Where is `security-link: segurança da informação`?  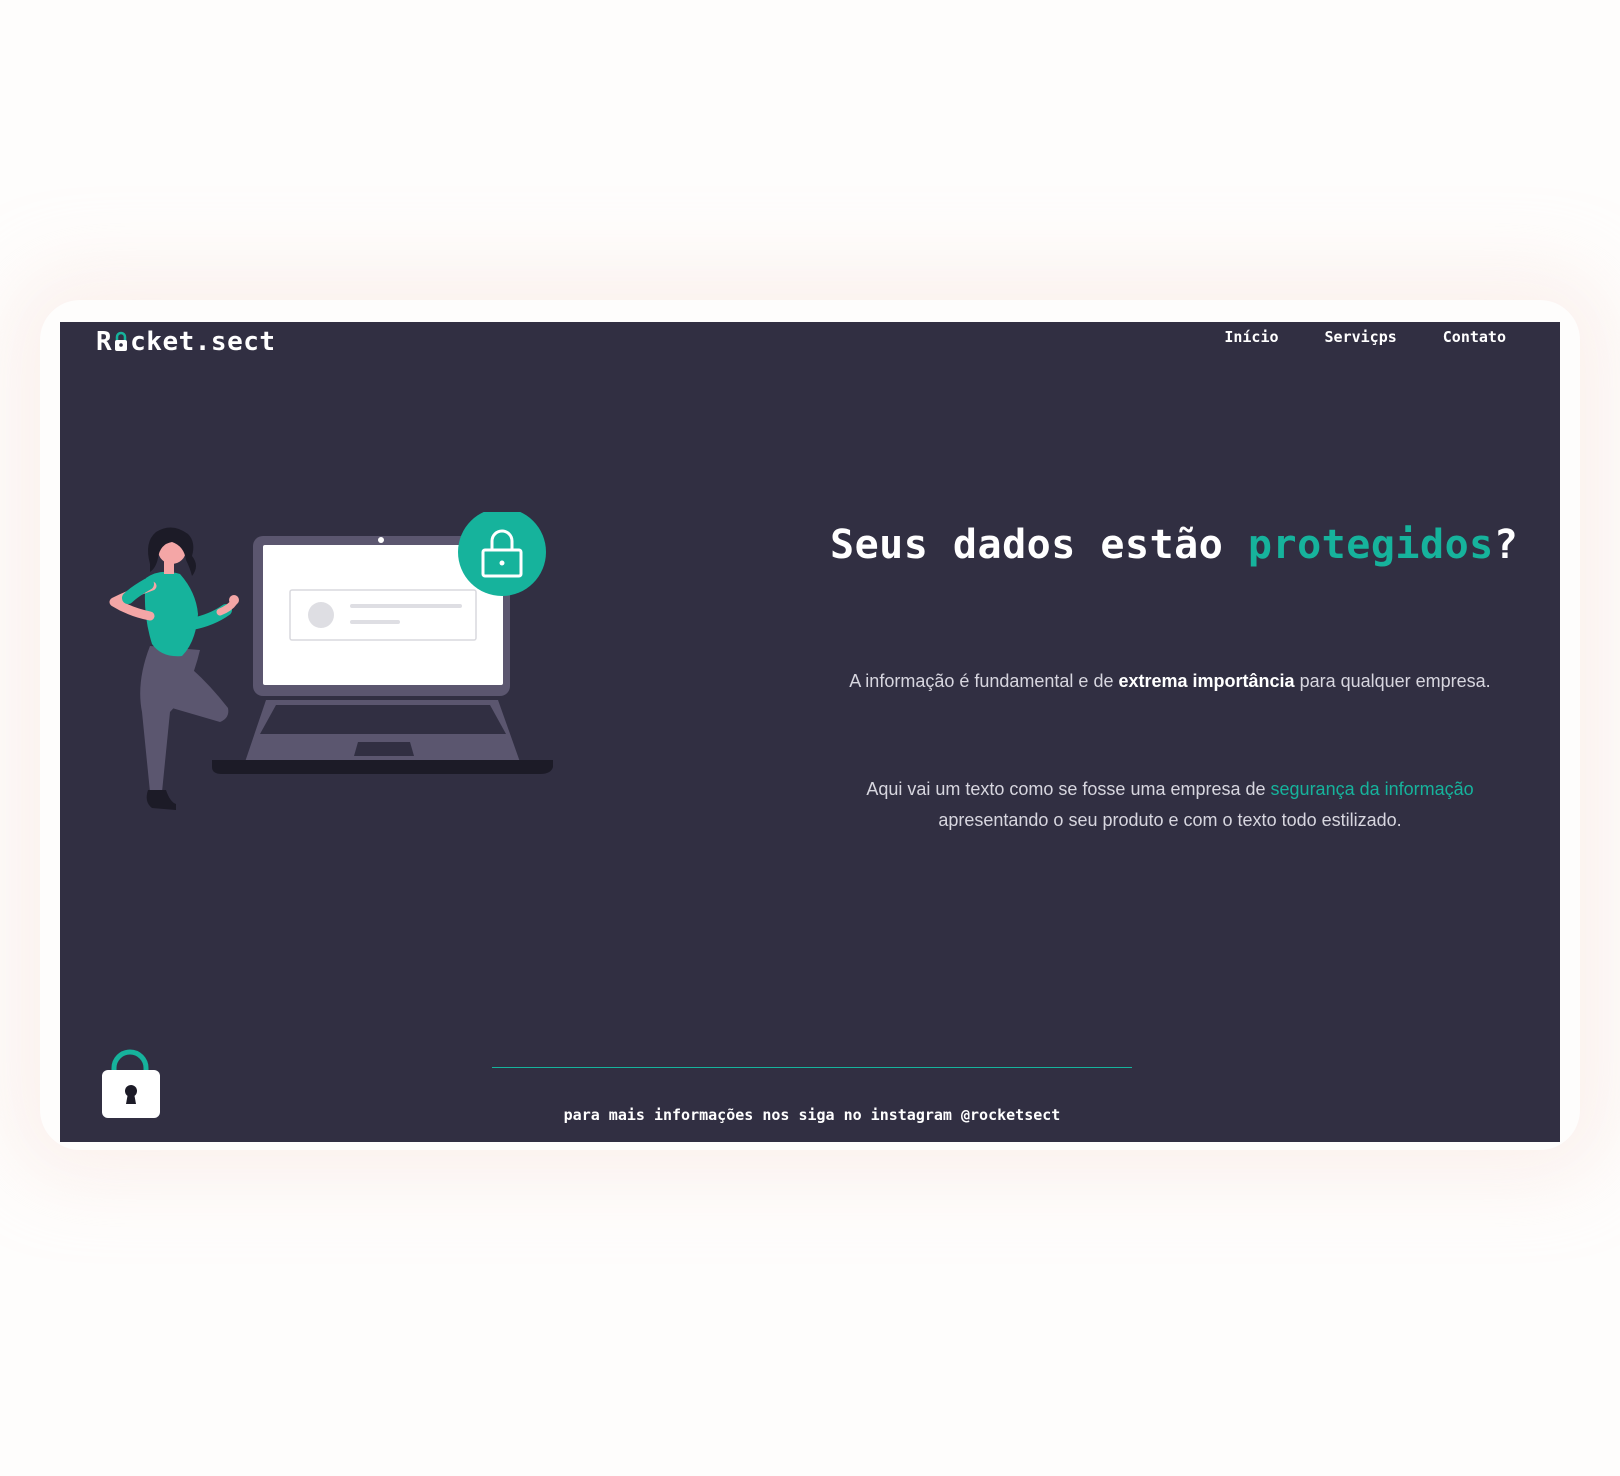
security-link: segurança da informação is located at coordinates (1372, 789).